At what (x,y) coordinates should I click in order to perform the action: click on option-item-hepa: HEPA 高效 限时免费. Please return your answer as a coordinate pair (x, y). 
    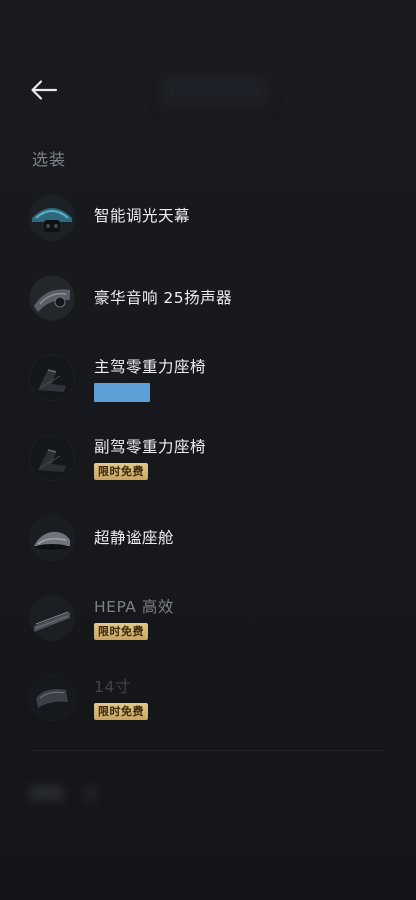
    Looking at the image, I should click on (210, 620).